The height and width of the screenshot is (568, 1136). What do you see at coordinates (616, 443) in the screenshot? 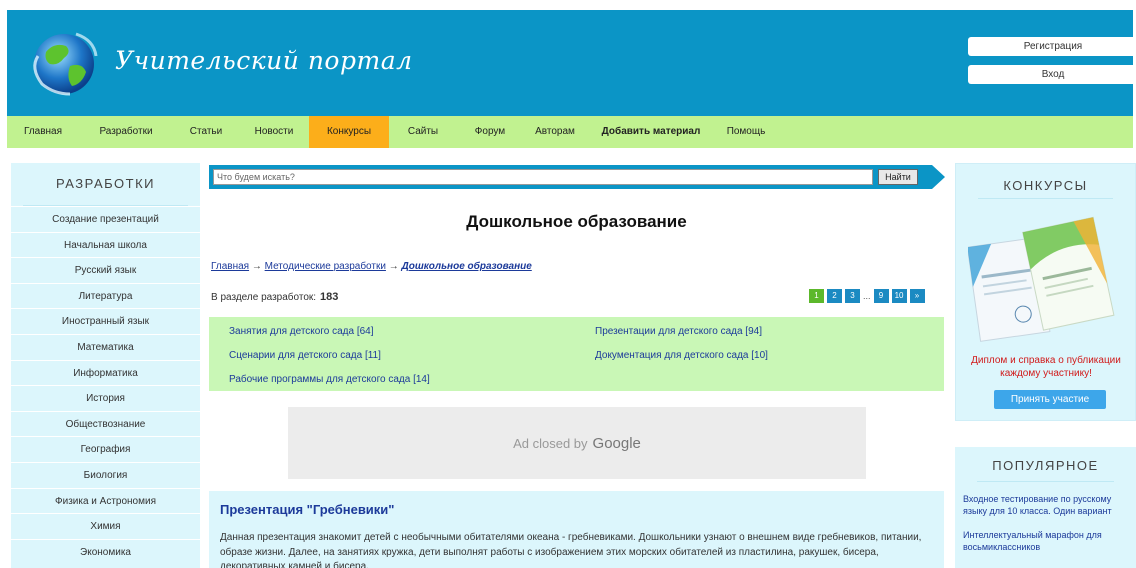
I see `google-logo-text: Google` at bounding box center [616, 443].